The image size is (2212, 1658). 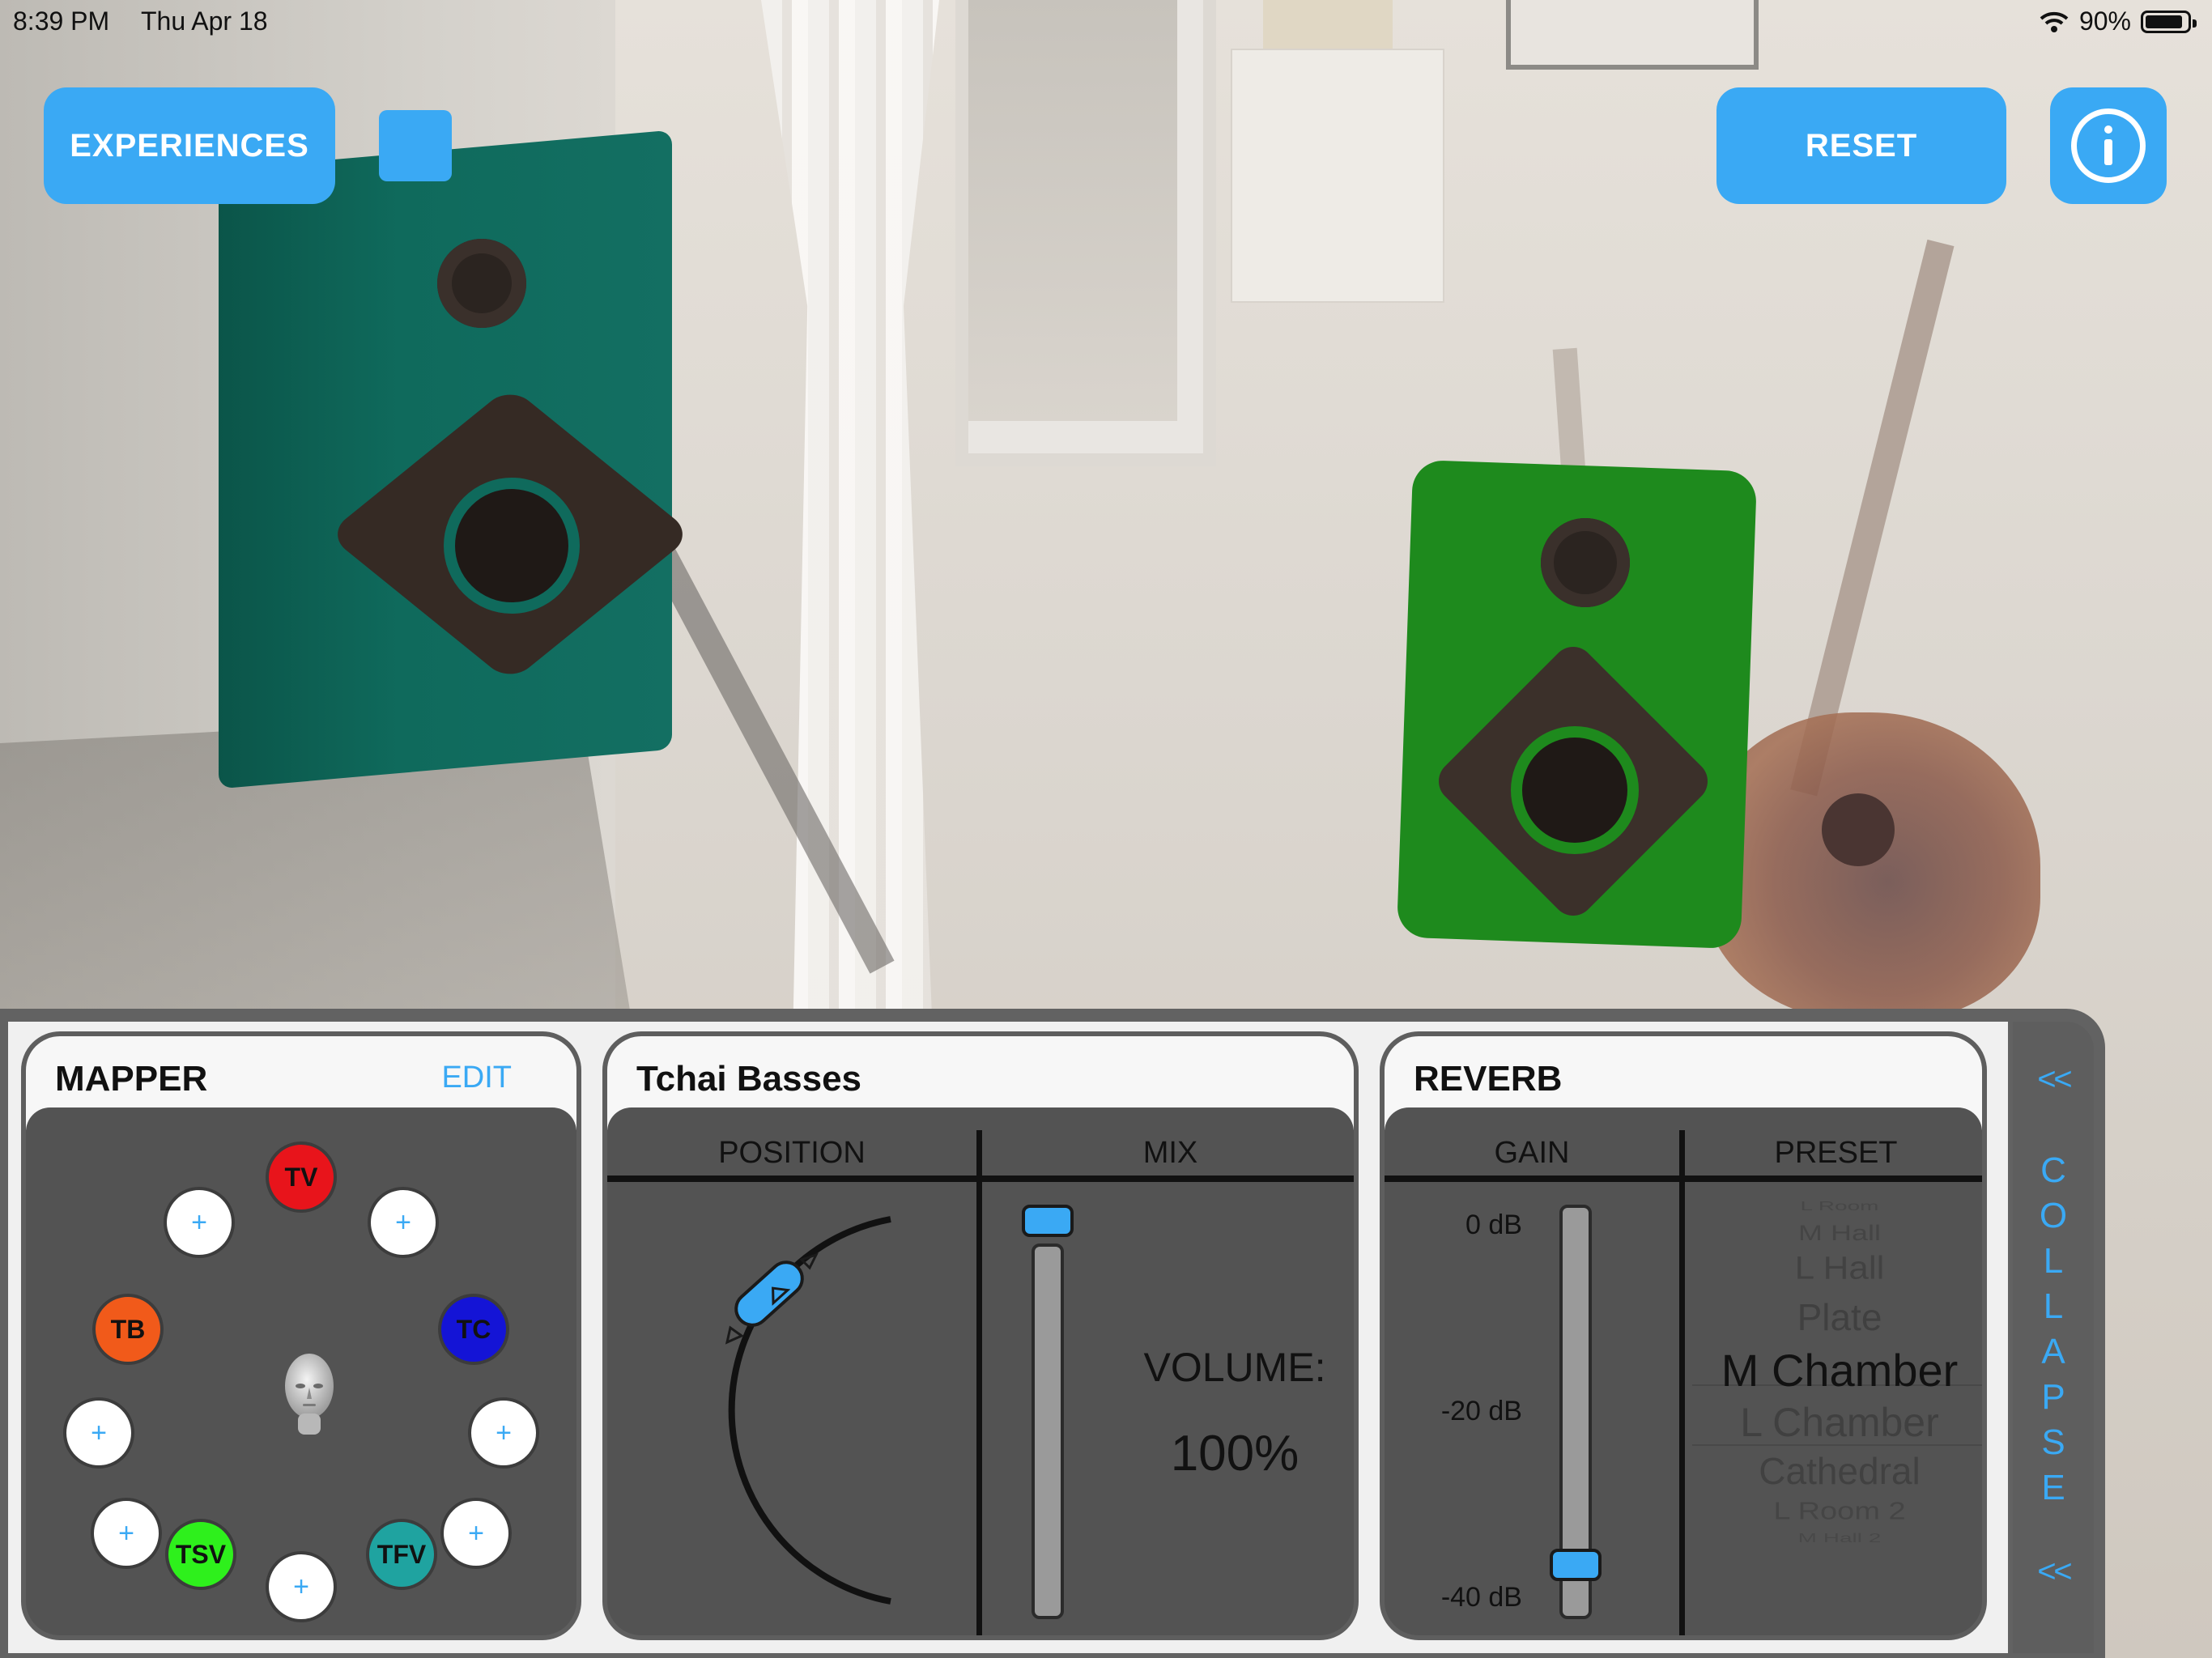 What do you see at coordinates (1235, 1454) in the screenshot?
I see `volume-value: 100%` at bounding box center [1235, 1454].